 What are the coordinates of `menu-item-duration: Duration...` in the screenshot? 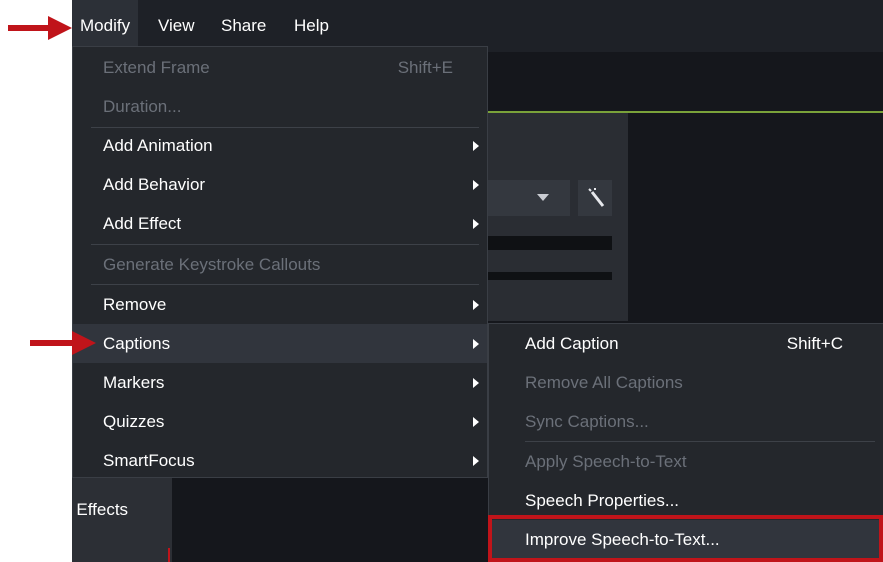 It's located at (142, 106).